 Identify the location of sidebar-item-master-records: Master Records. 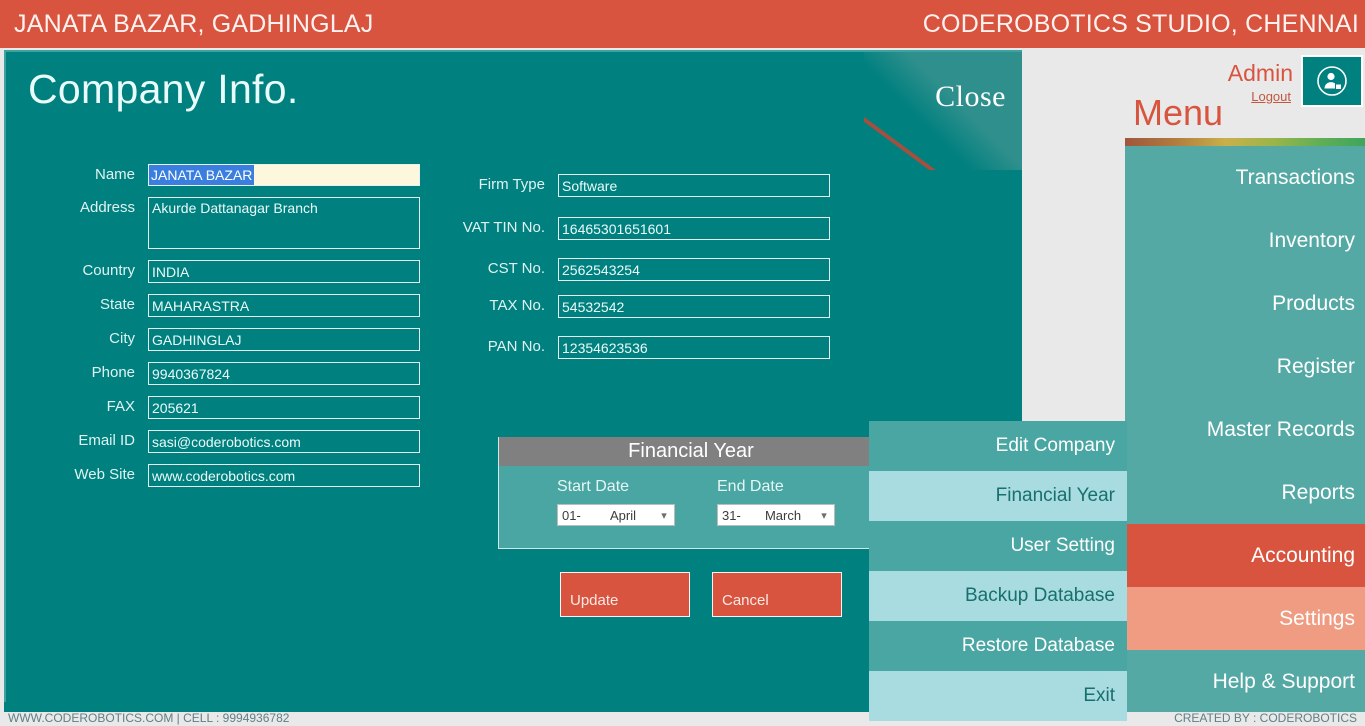
(1245, 429).